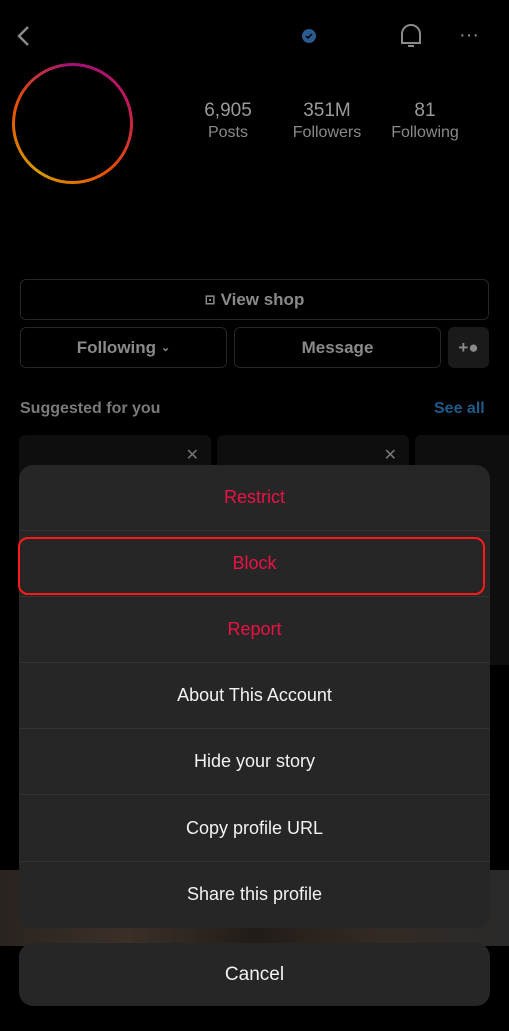 The image size is (509, 1031). I want to click on stat-label: Following, so click(425, 132).